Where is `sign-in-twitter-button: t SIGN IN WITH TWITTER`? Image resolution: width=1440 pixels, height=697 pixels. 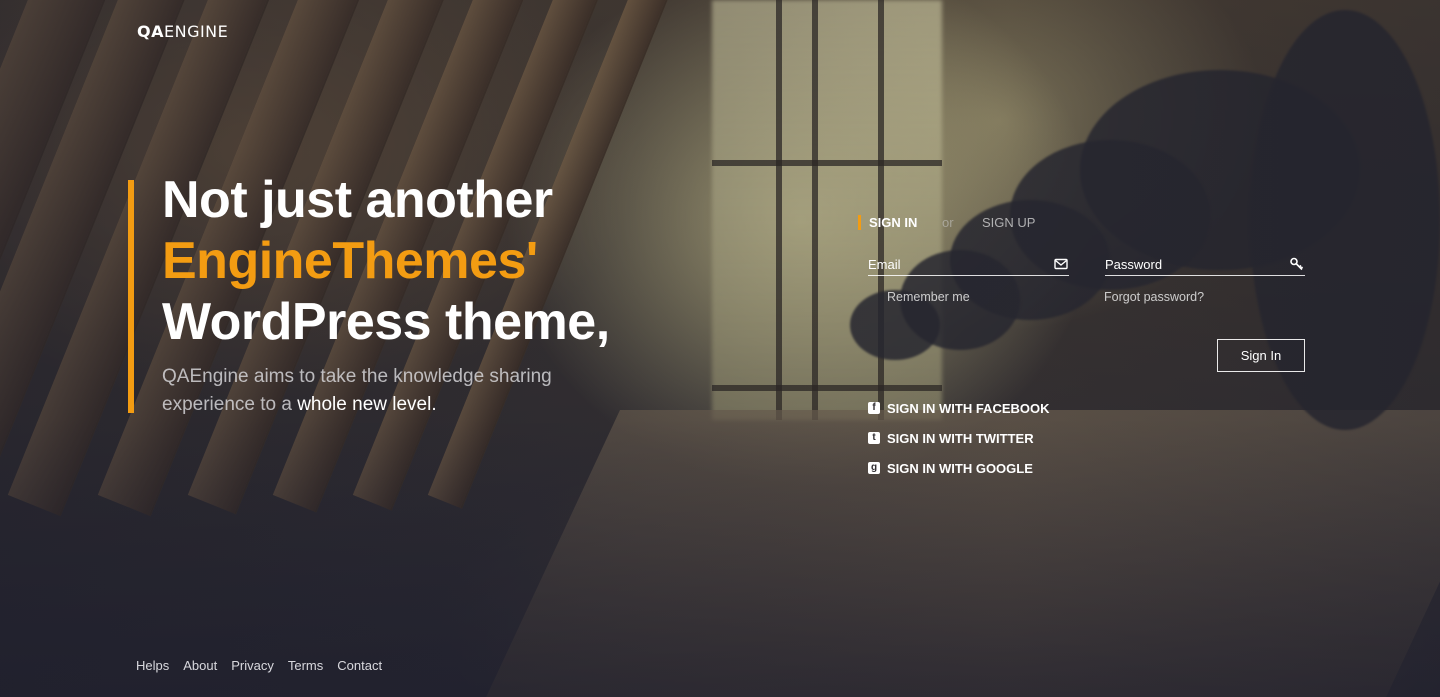
sign-in-twitter-button: t SIGN IN WITH TWITTER is located at coordinates (951, 438).